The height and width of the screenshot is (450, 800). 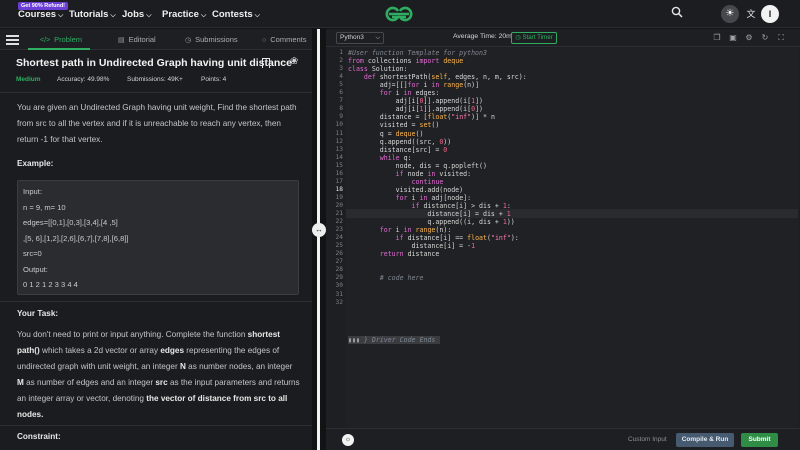 I want to click on line-number: 32, so click(x=339, y=302).